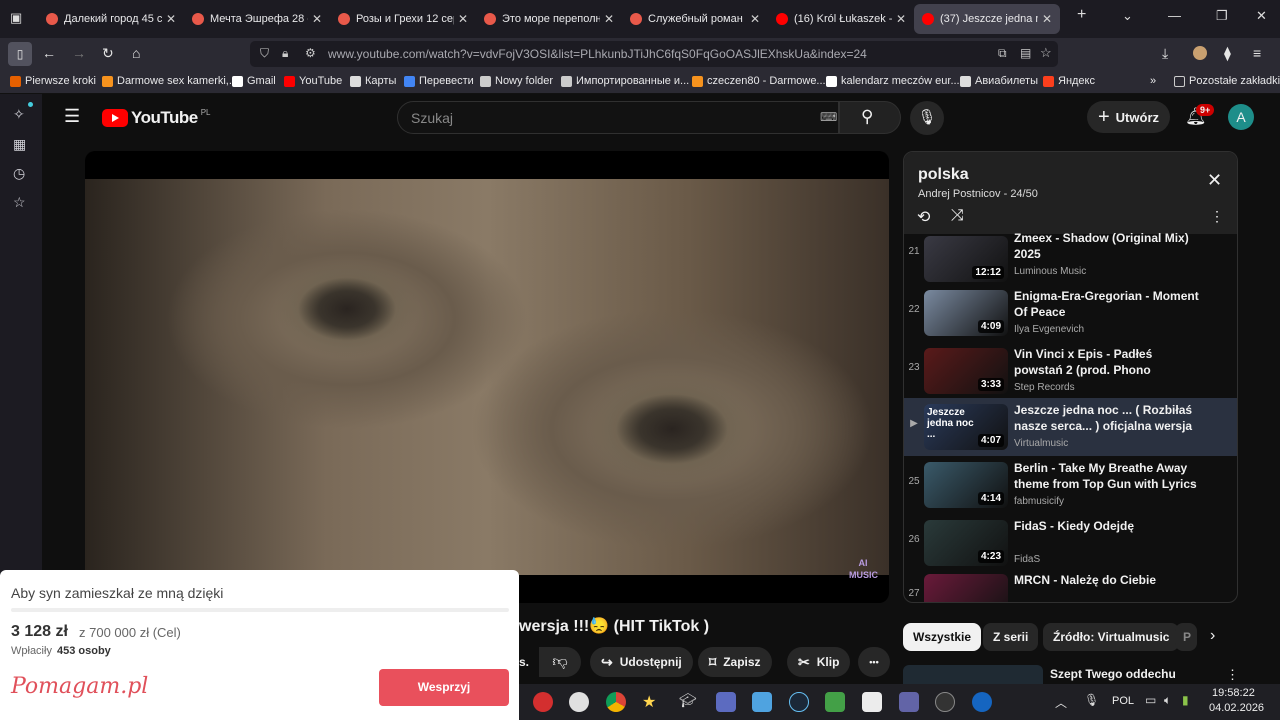  I want to click on bookmark-item: Карты, so click(373, 81).